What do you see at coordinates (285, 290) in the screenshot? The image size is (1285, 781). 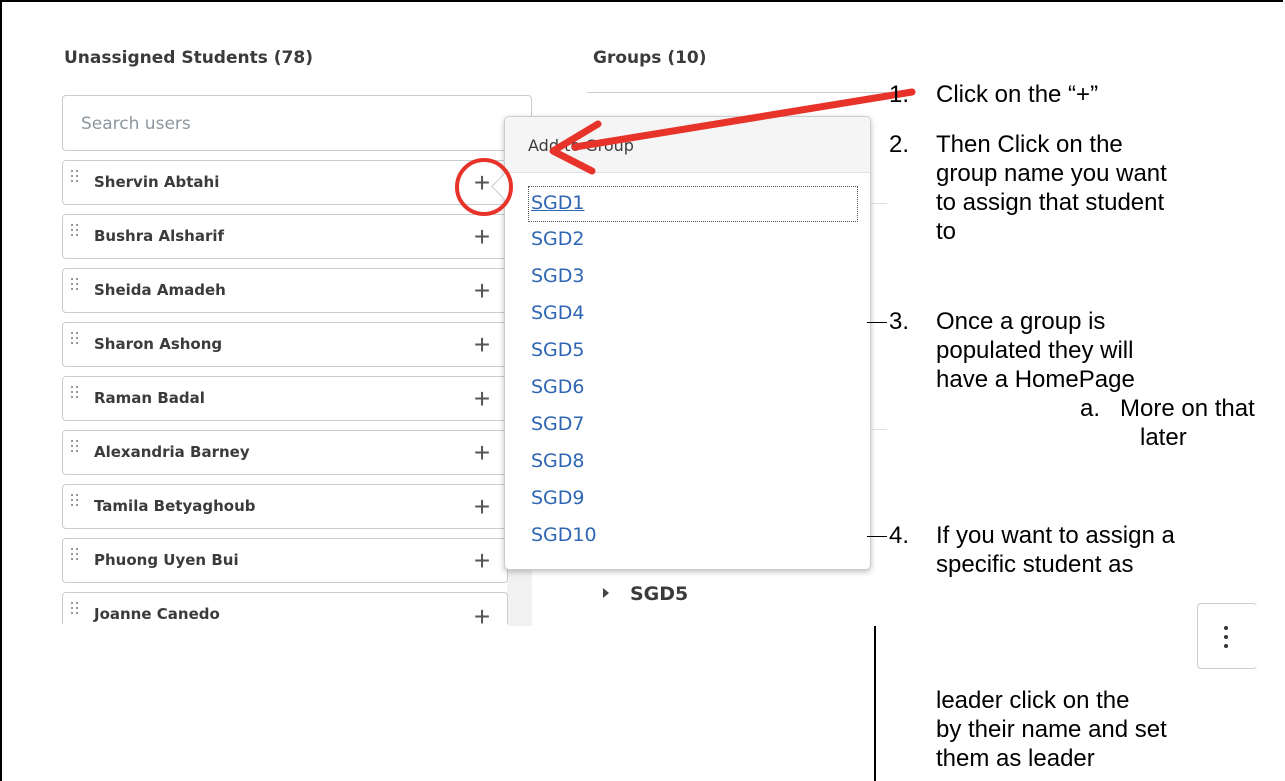 I see `student-row: Sheida Amadeh +` at bounding box center [285, 290].